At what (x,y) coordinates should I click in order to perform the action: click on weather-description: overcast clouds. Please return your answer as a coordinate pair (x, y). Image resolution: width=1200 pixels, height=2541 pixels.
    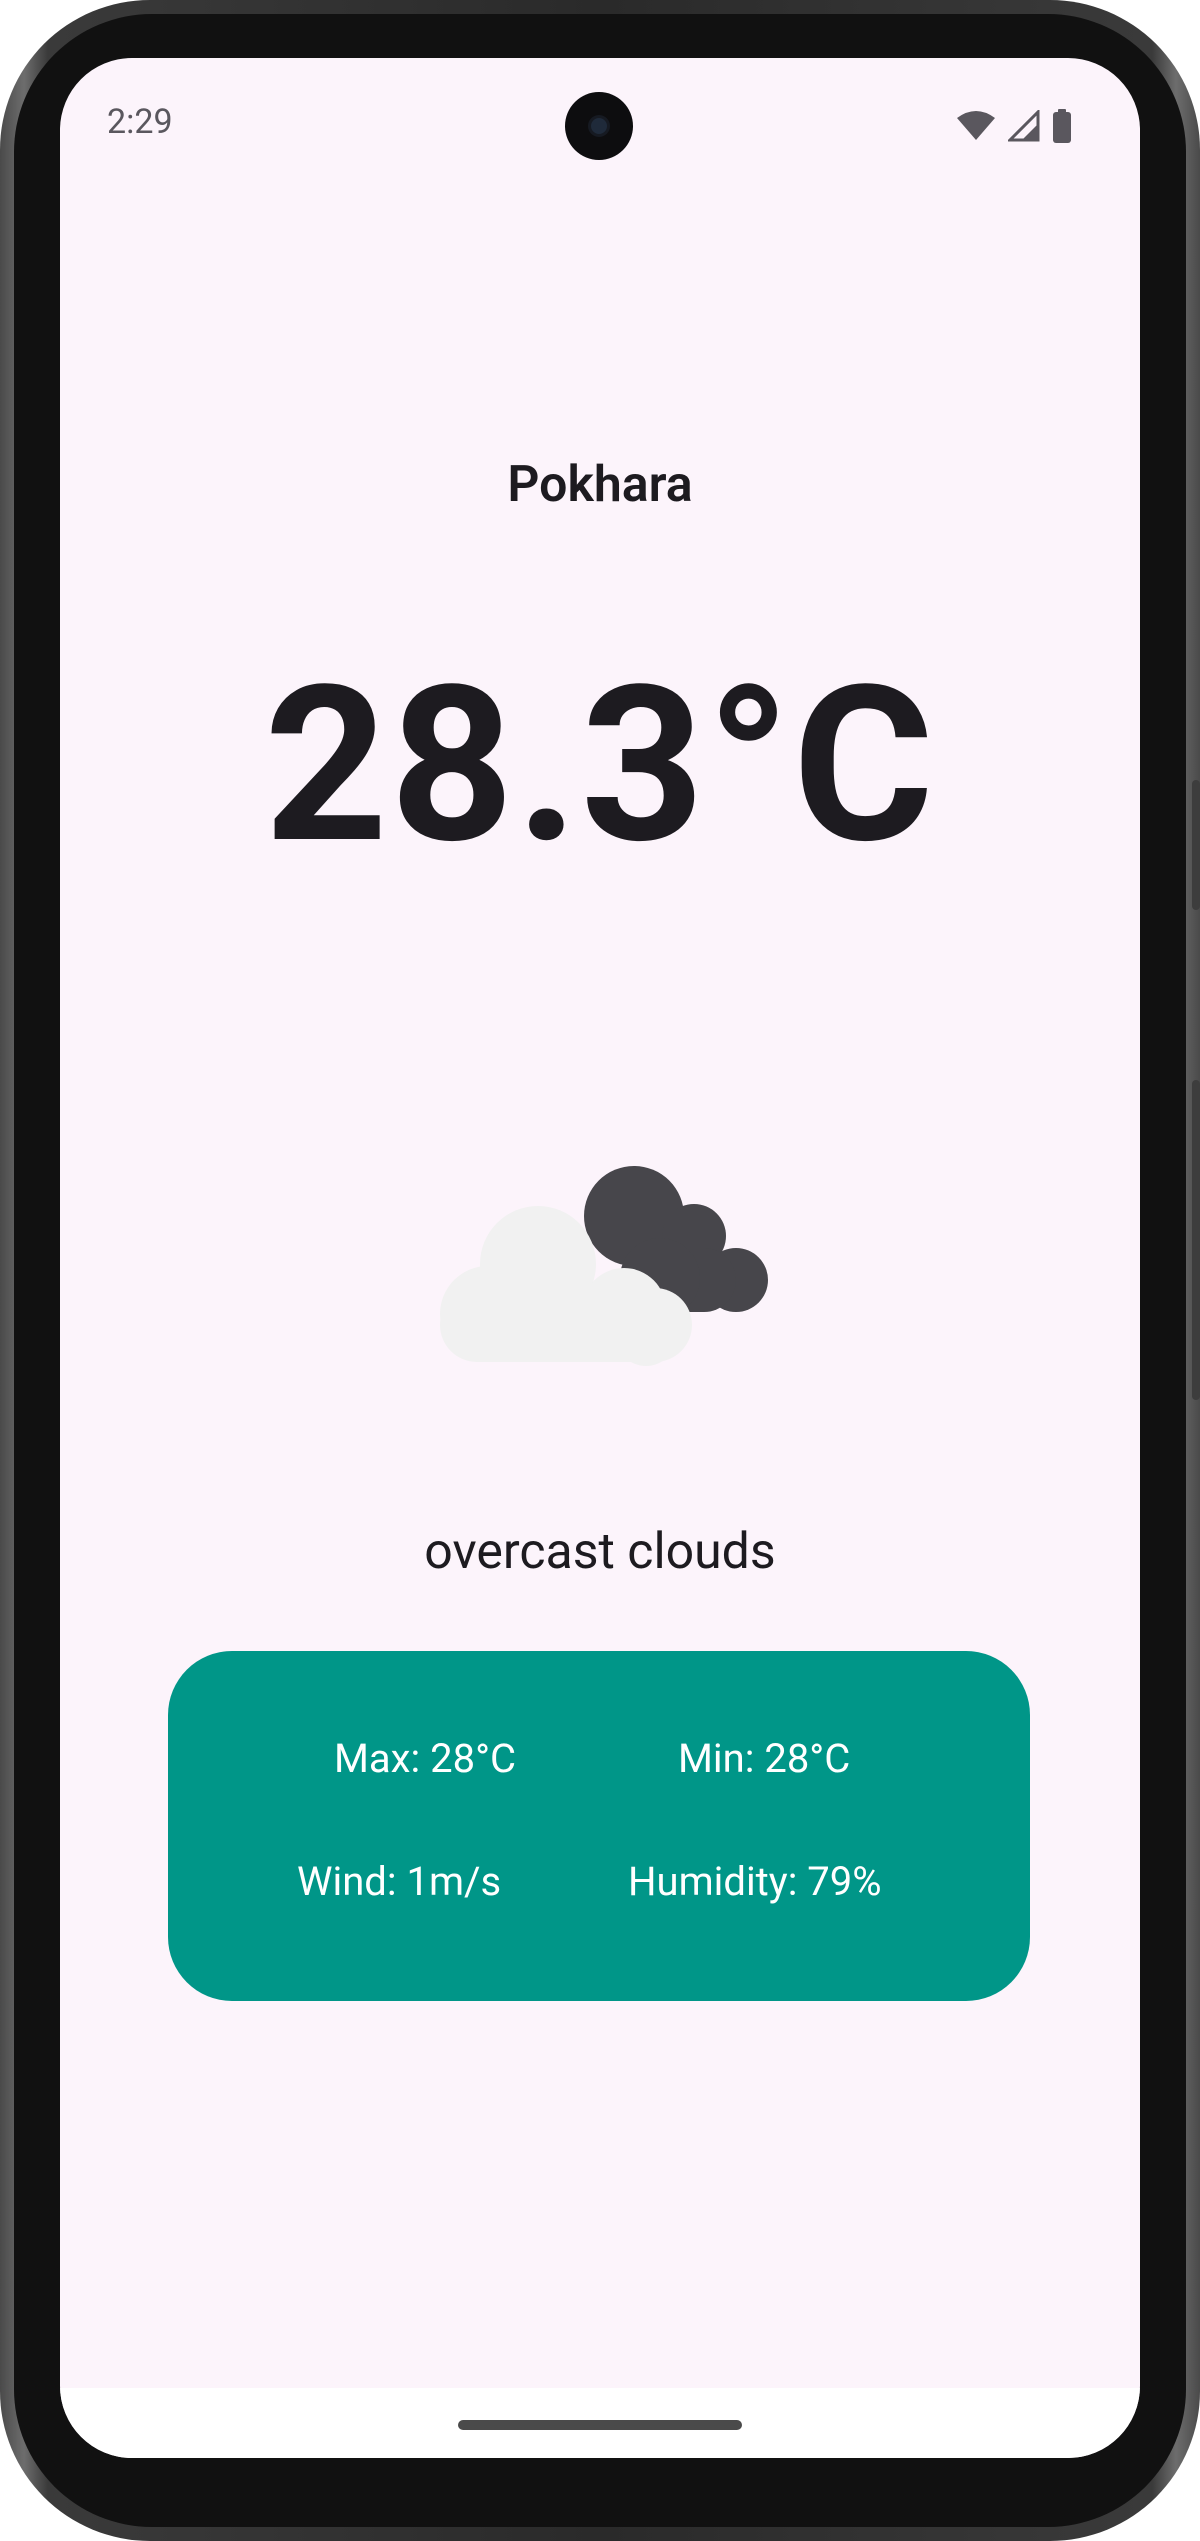
    Looking at the image, I should click on (600, 1552).